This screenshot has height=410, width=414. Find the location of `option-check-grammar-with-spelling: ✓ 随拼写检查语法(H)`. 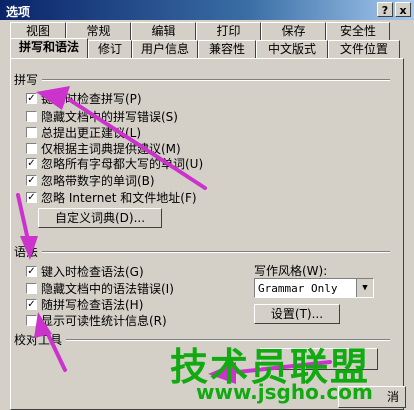

option-check-grammar-with-spelling: ✓ 随拼写检查语法(H) is located at coordinates (84, 304).